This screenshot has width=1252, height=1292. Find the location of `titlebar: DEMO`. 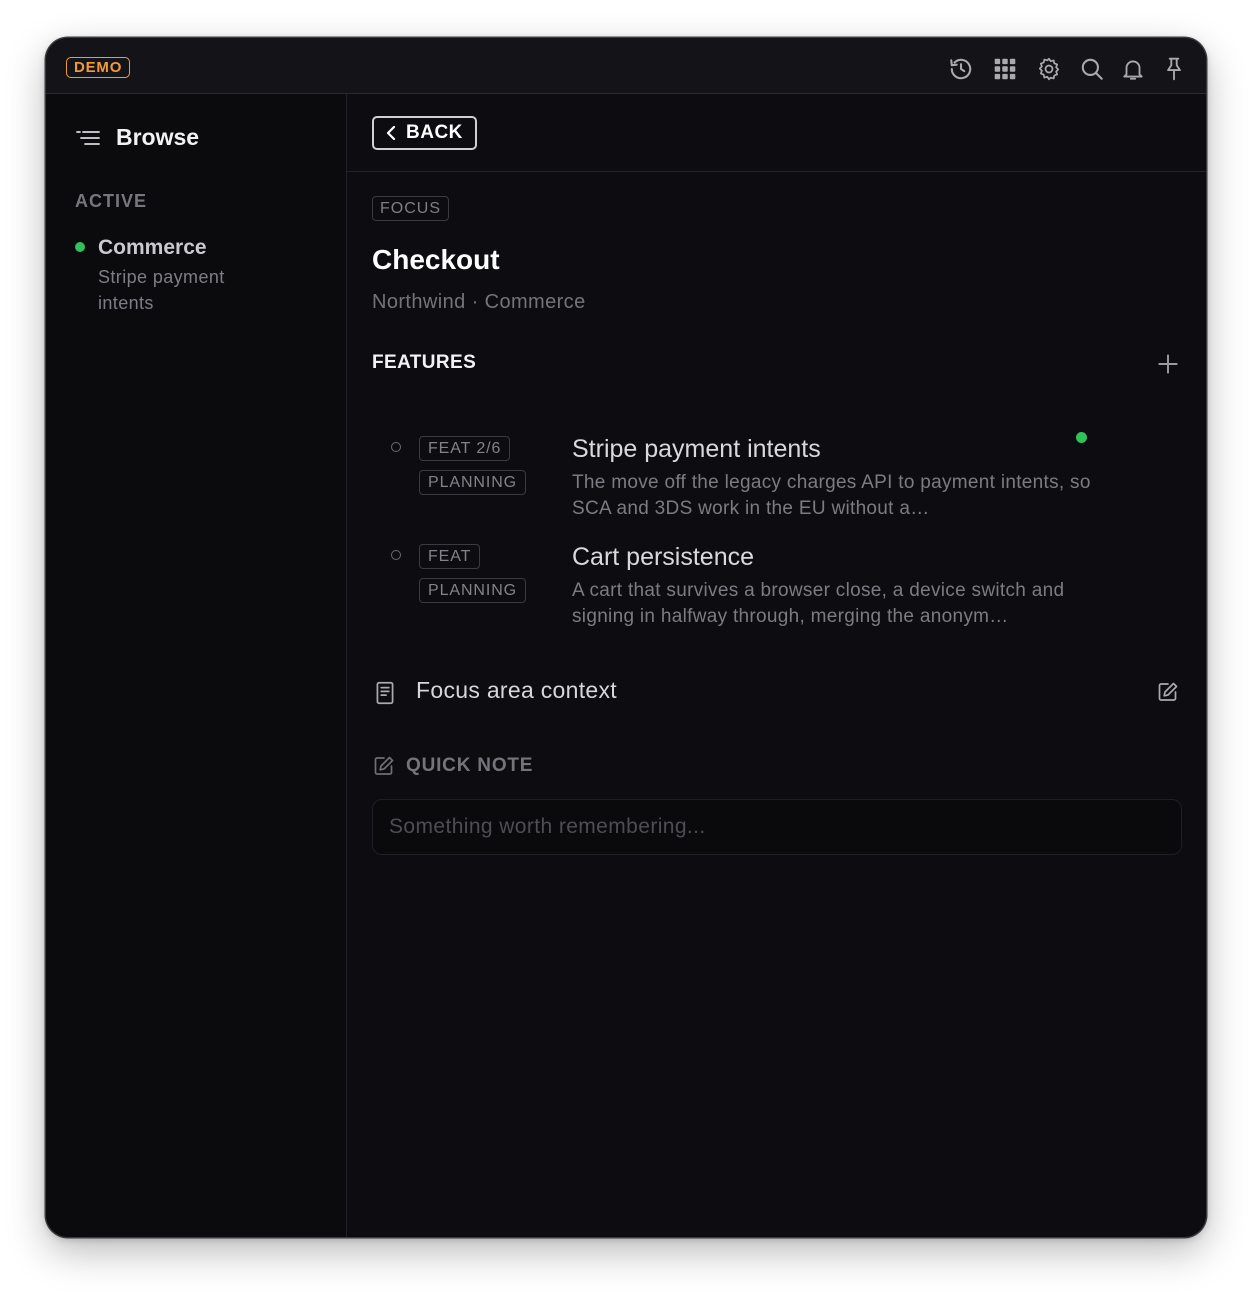

titlebar: DEMO is located at coordinates (626, 66).